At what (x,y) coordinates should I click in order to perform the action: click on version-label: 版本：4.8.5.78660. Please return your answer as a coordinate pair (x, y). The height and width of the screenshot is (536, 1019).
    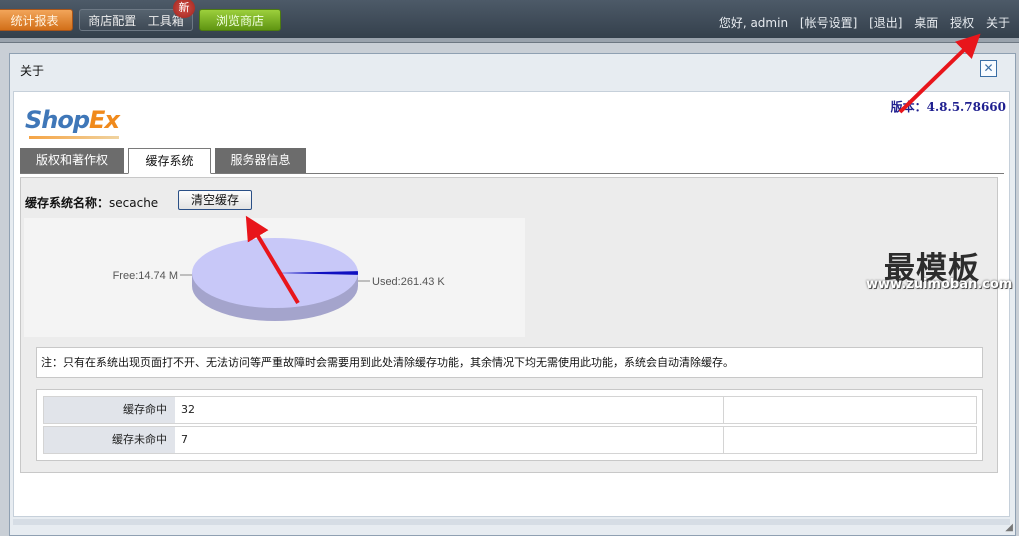
    Looking at the image, I should click on (948, 107).